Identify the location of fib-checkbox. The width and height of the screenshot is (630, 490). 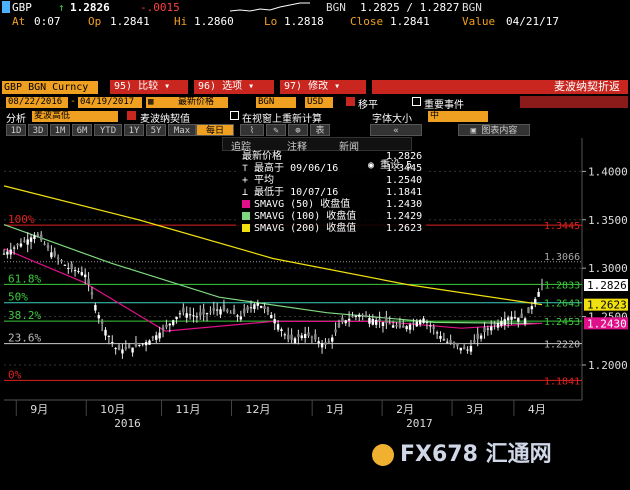
(131, 115).